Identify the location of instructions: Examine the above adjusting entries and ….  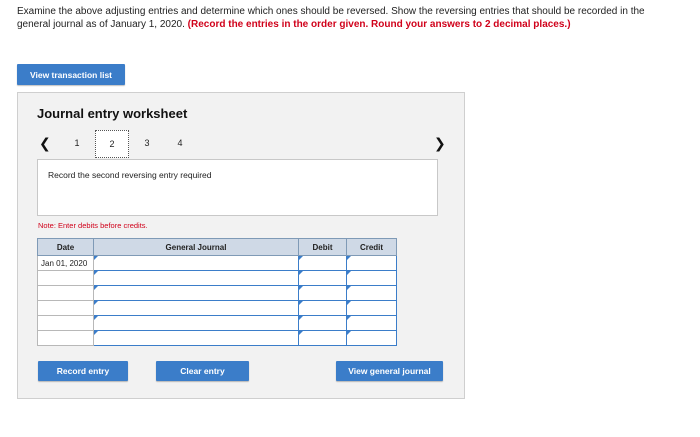
(337, 18).